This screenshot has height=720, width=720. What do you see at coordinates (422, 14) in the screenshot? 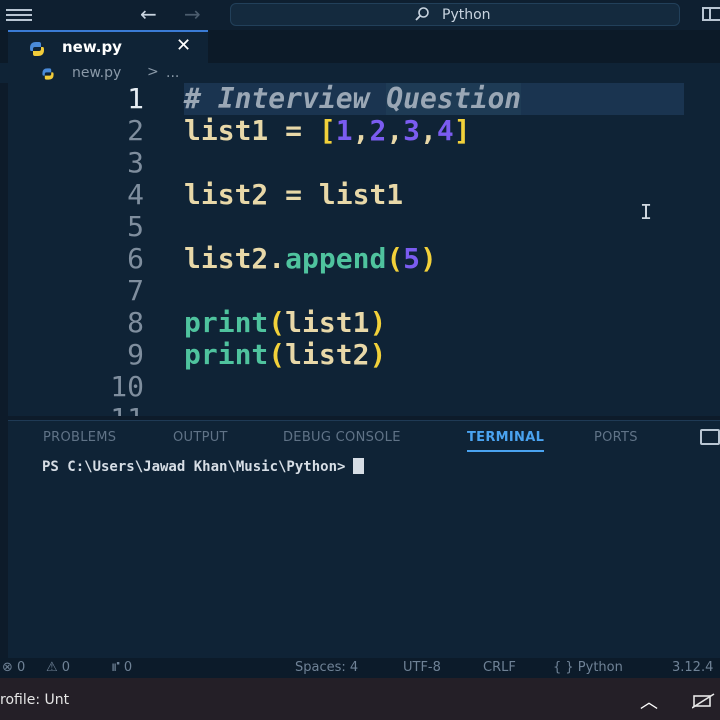
I see `search-icon` at bounding box center [422, 14].